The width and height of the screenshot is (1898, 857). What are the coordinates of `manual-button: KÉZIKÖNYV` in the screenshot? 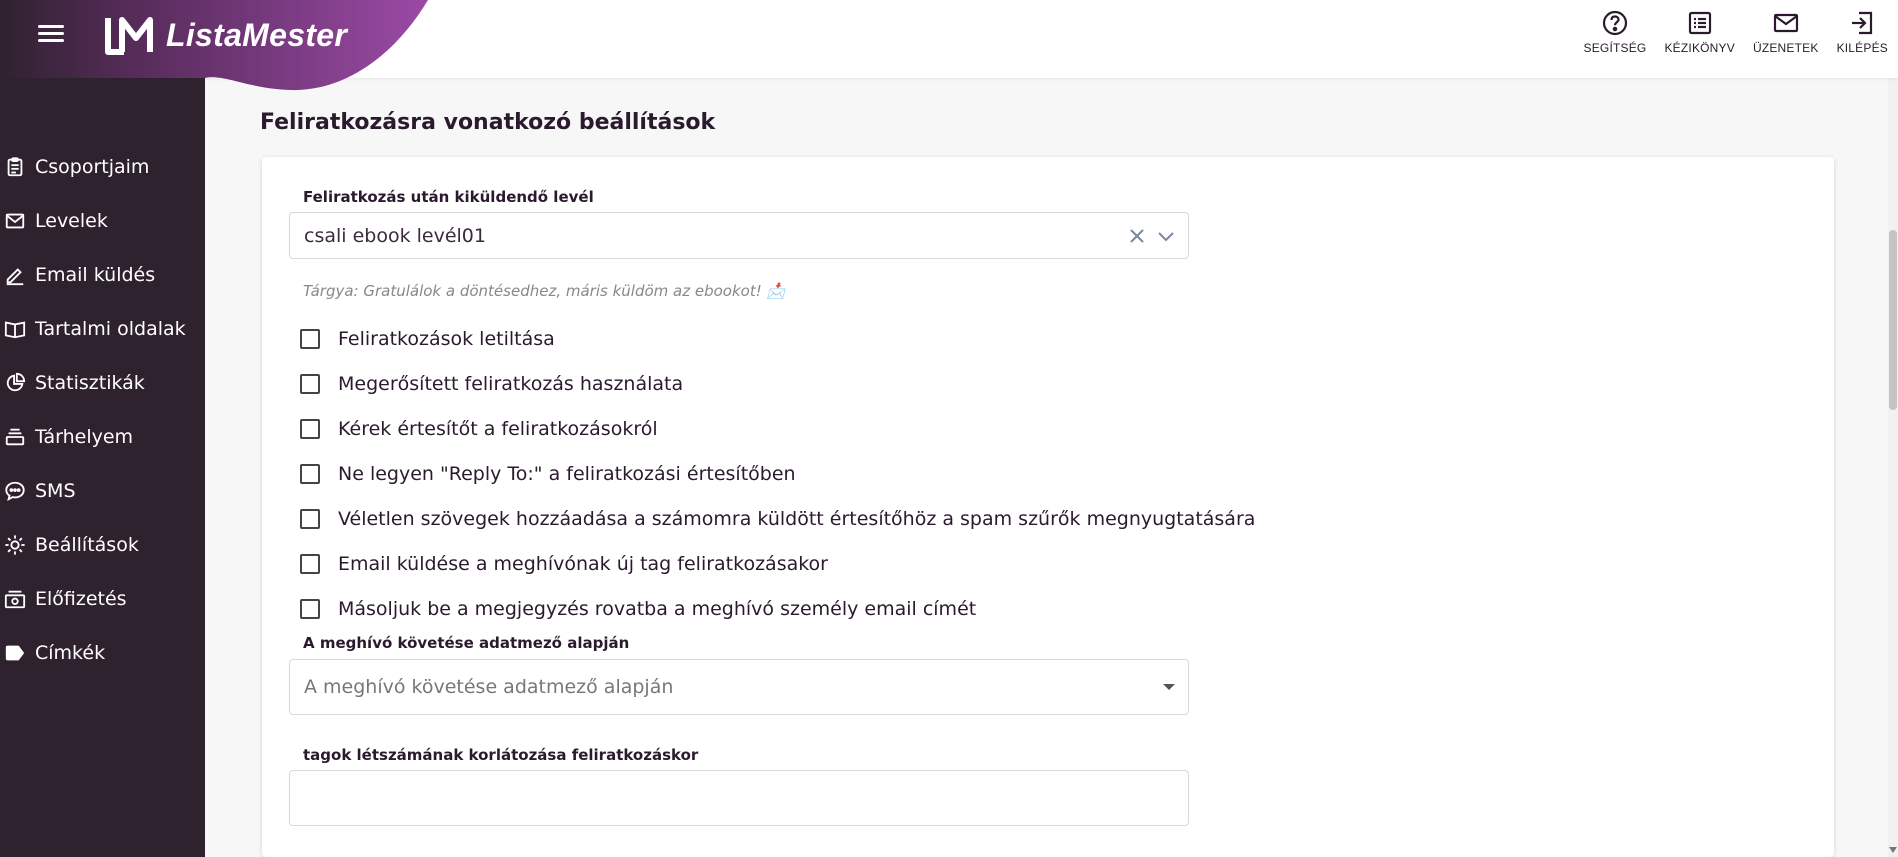 It's located at (1699, 32).